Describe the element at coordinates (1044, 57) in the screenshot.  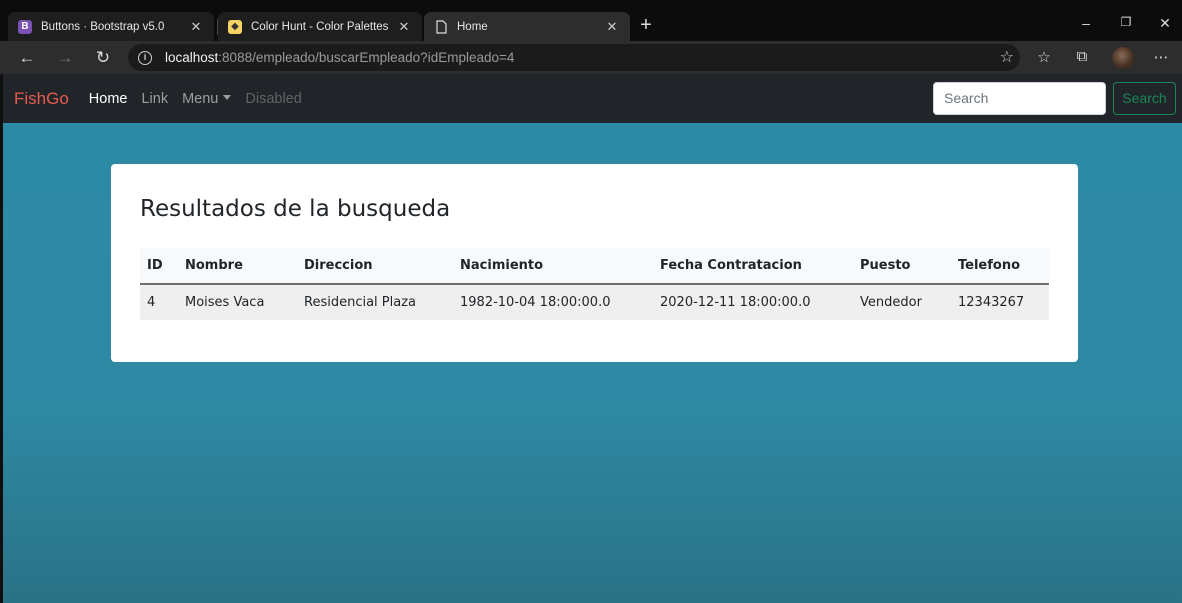
I see `favorites-list-icon: ☆` at that location.